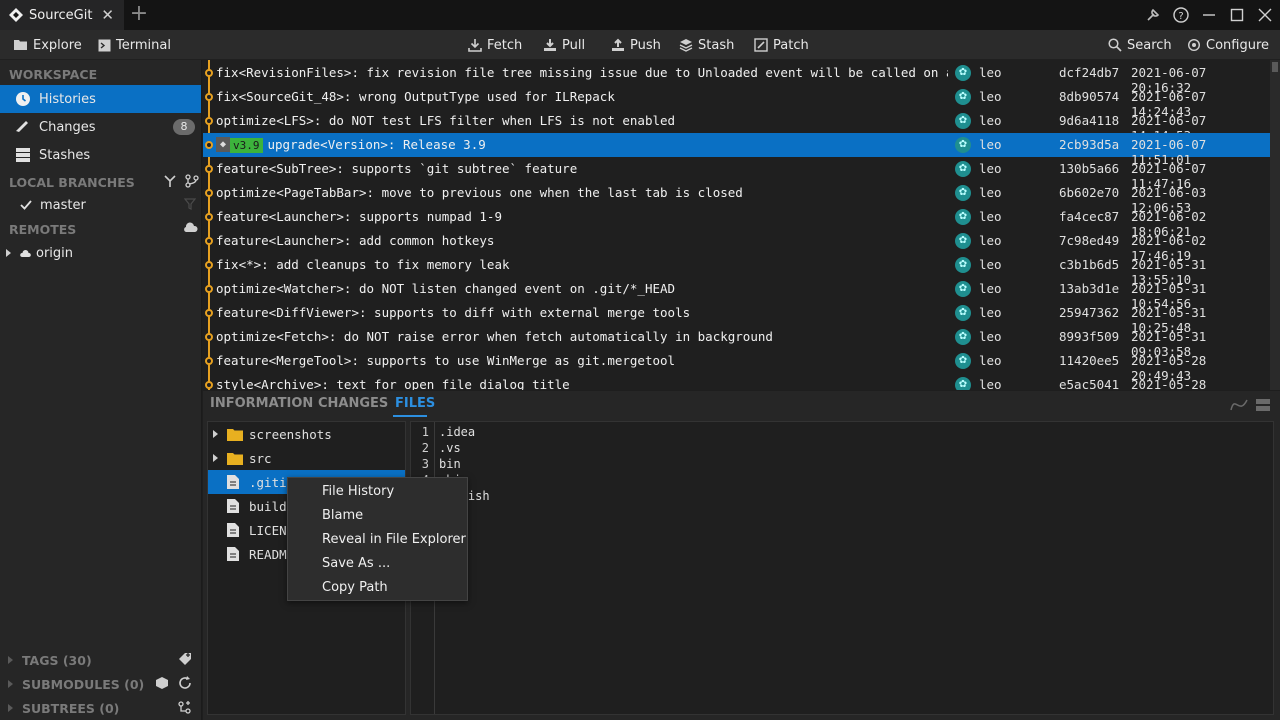  Describe the element at coordinates (48, 45) in the screenshot. I see `explore-button: Explore` at that location.